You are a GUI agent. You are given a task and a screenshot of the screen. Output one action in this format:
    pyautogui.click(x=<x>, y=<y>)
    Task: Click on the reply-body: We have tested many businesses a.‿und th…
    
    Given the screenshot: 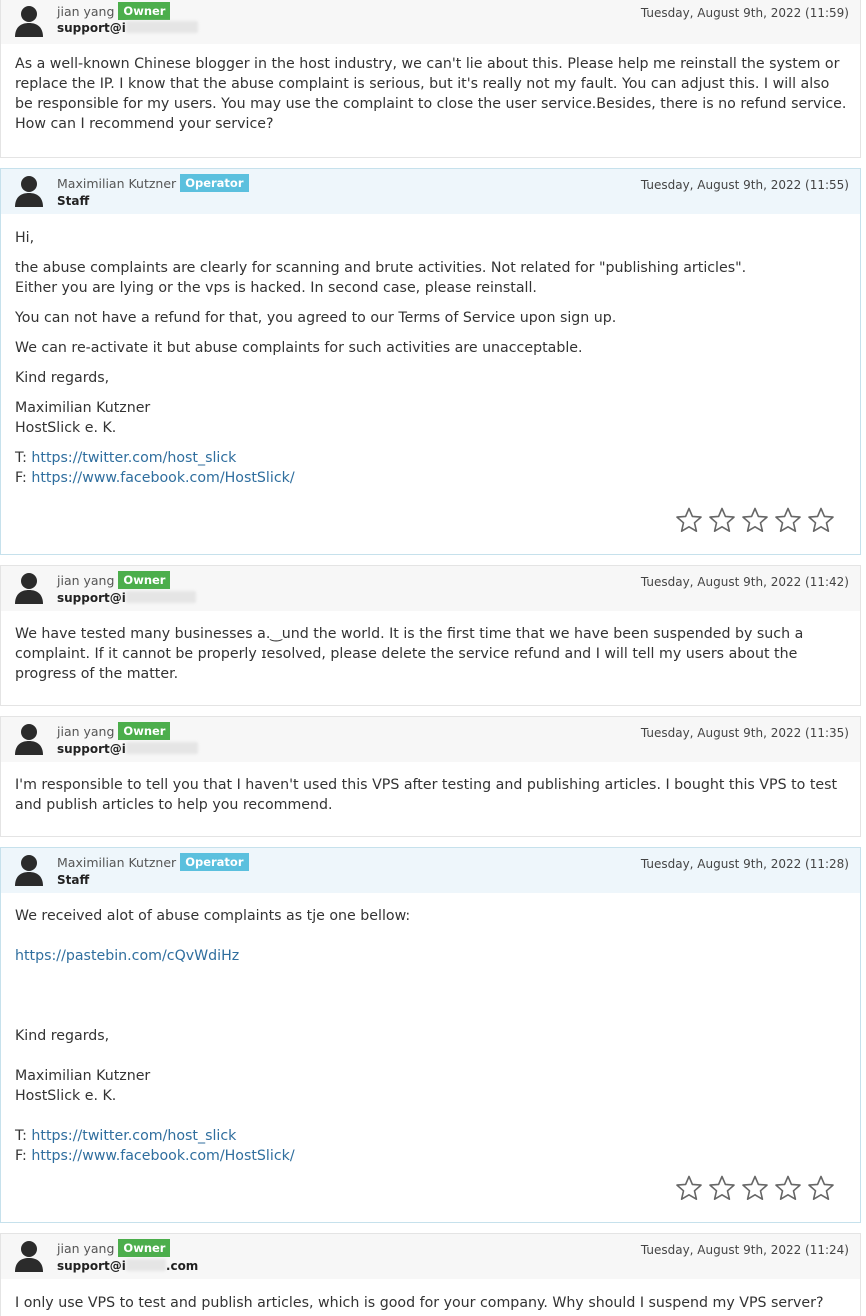 What is the action you would take?
    pyautogui.click(x=431, y=654)
    